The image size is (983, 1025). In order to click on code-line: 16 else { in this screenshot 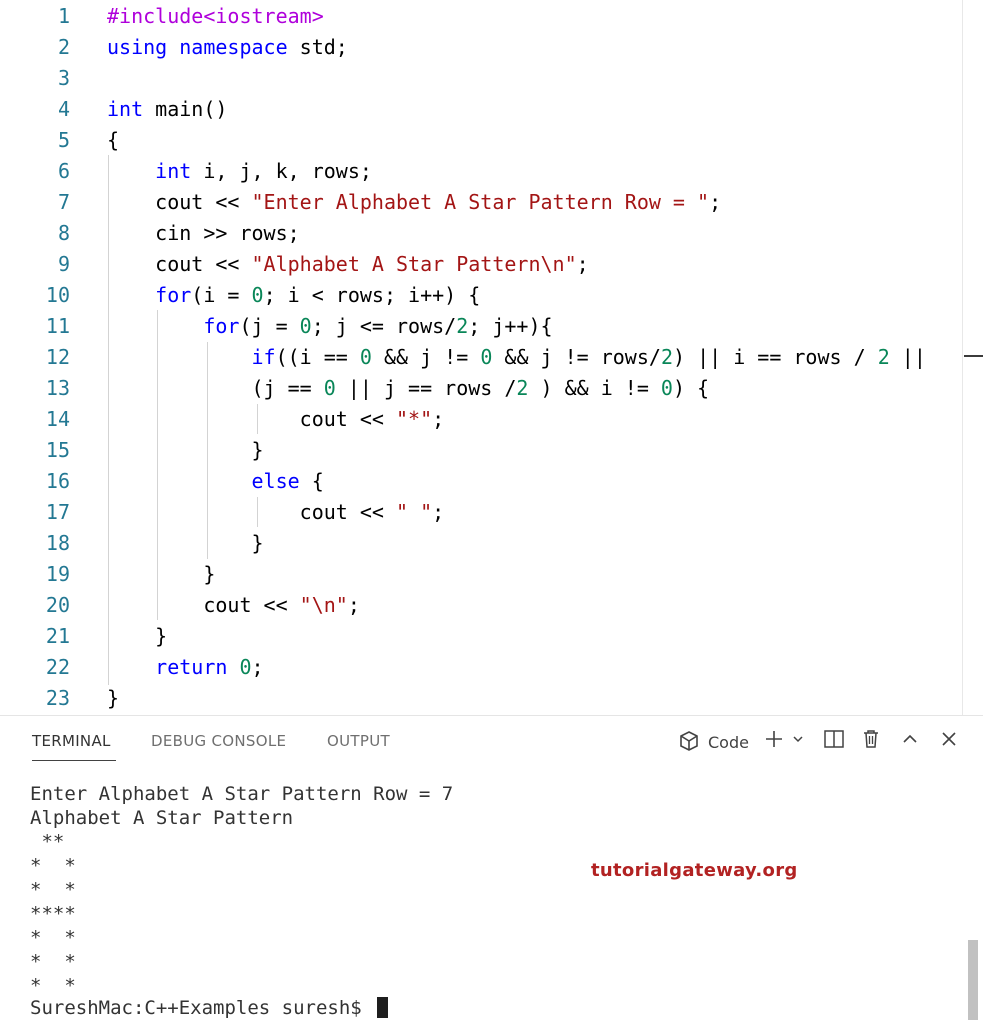, I will do `click(491, 481)`.